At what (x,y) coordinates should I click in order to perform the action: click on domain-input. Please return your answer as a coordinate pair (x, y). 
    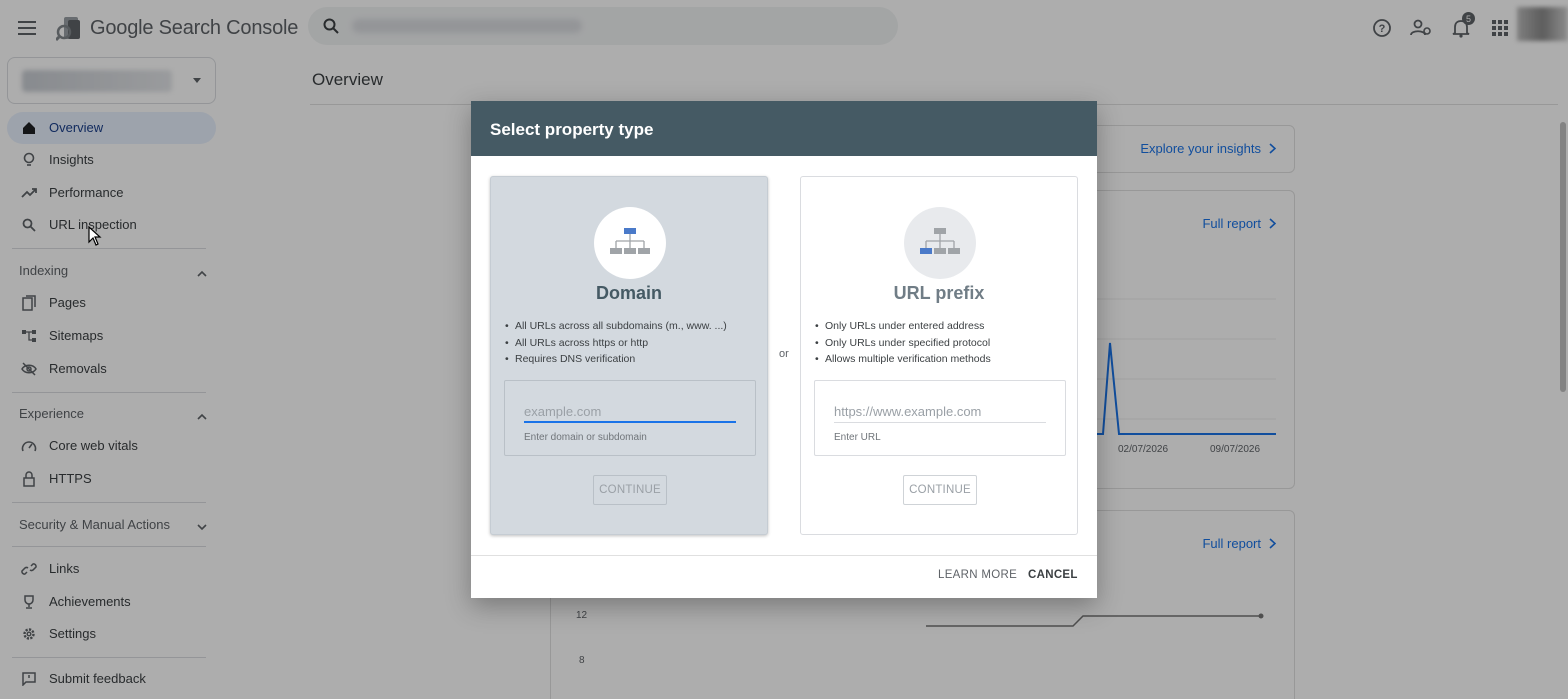
    Looking at the image, I should click on (630, 412).